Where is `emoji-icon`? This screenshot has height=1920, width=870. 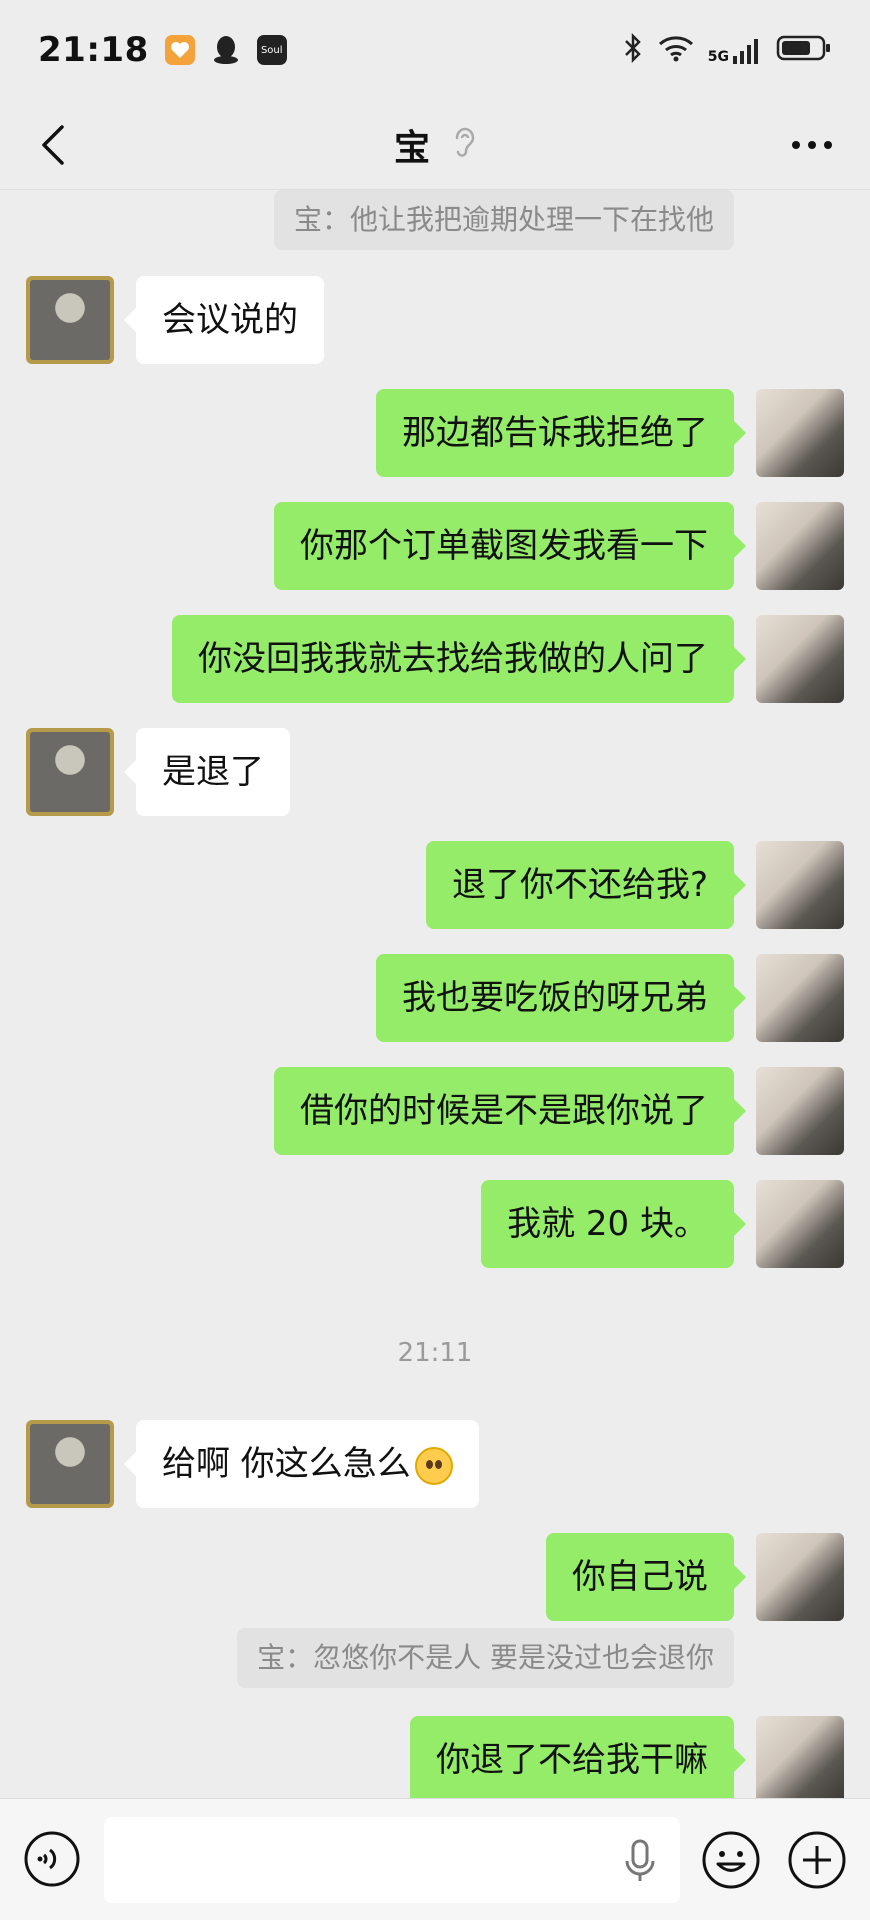 emoji-icon is located at coordinates (731, 1860).